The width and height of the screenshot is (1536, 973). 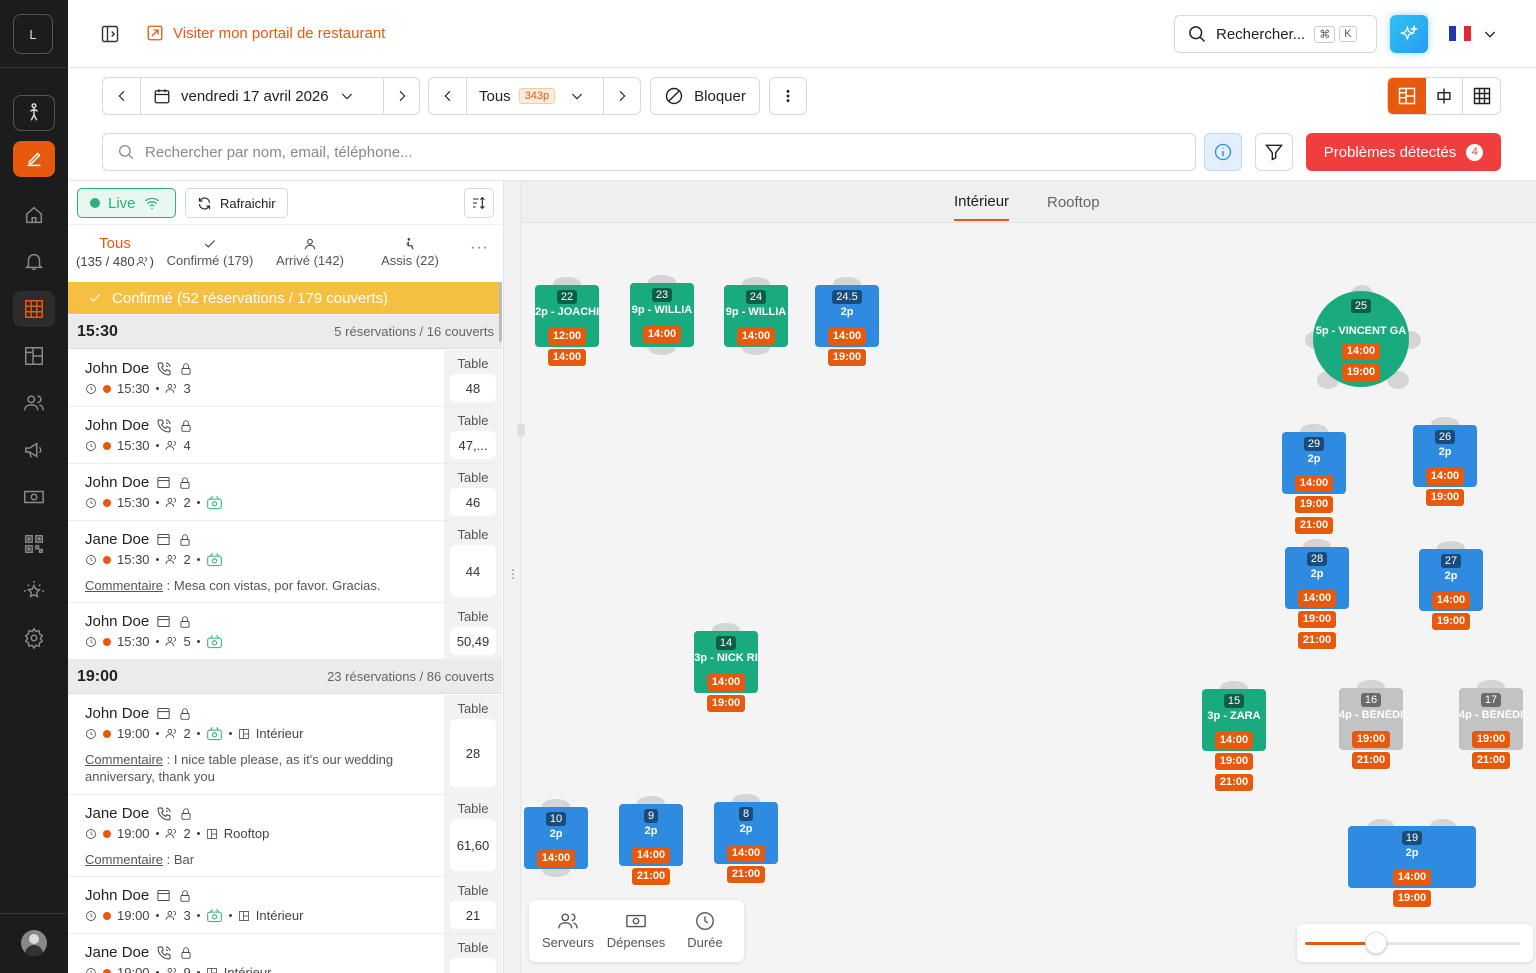 What do you see at coordinates (473, 965) in the screenshot?
I see `table-number` at bounding box center [473, 965].